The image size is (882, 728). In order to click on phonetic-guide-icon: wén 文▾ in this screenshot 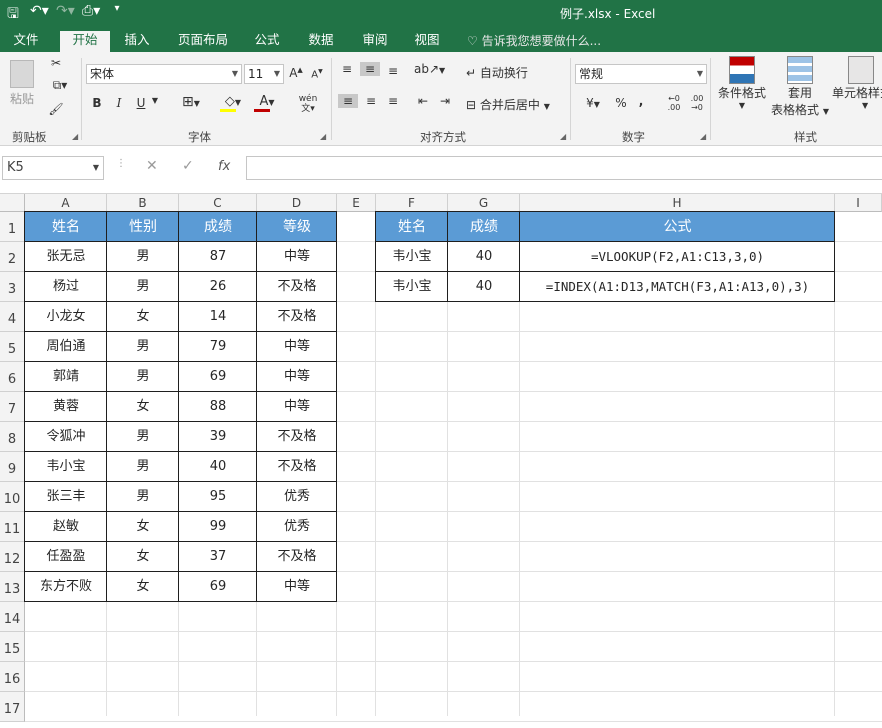, I will do `click(308, 104)`.